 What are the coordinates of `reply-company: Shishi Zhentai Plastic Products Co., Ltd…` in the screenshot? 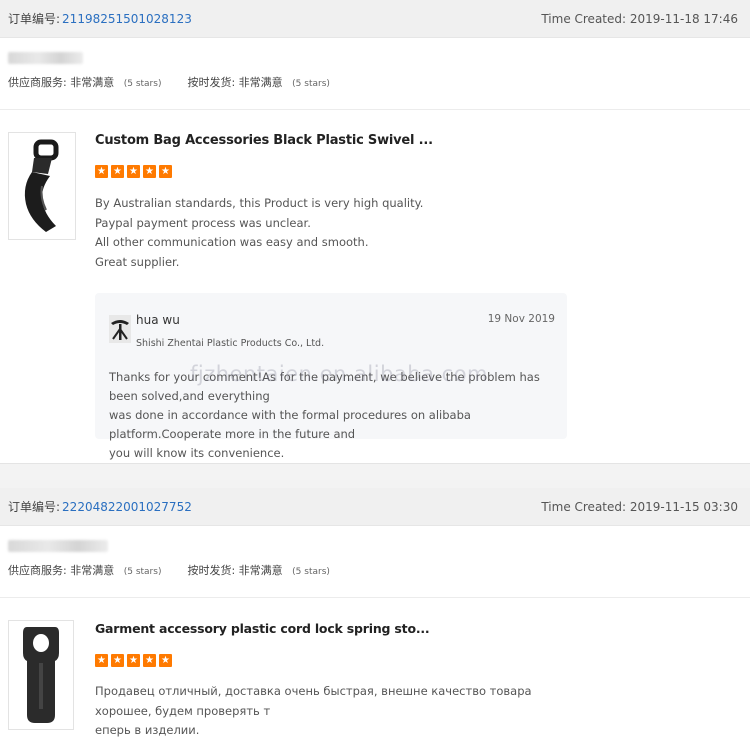 It's located at (230, 343).